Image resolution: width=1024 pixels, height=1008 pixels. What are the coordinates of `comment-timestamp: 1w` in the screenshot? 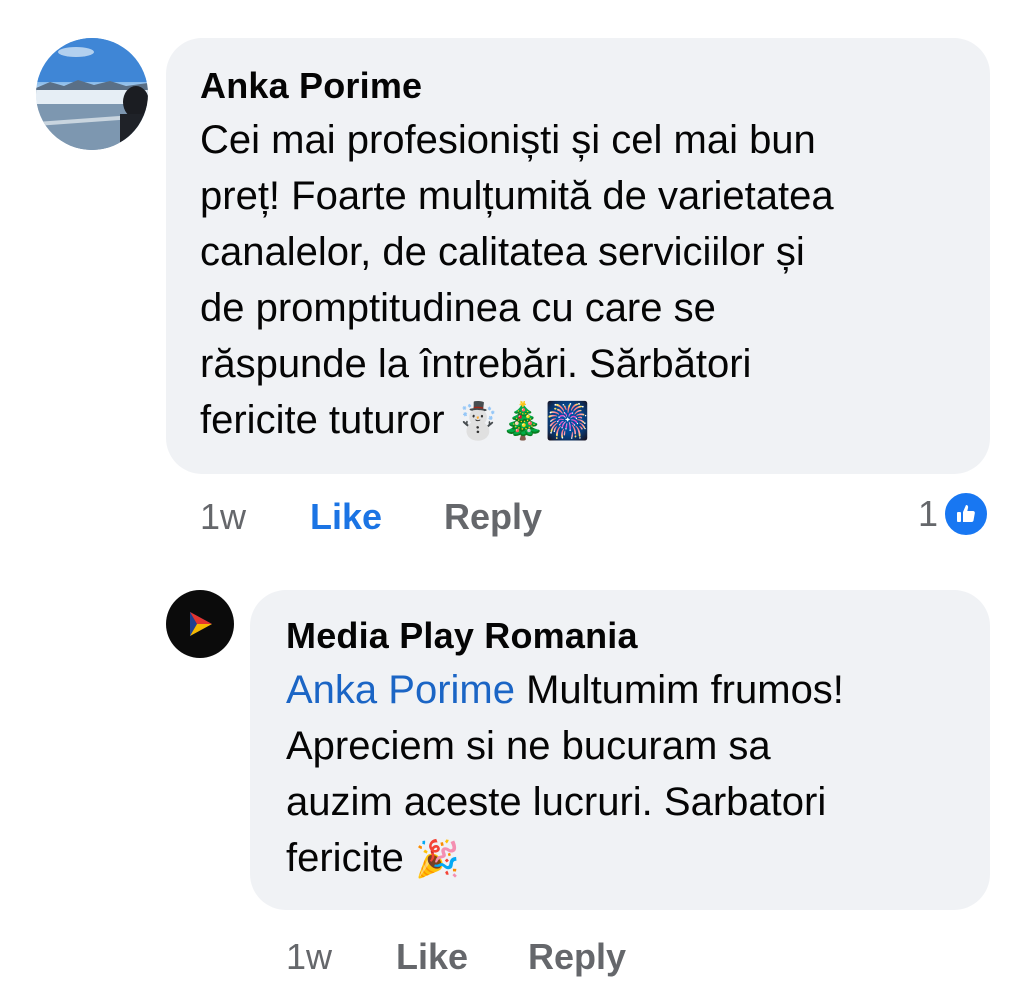 It's located at (255, 517).